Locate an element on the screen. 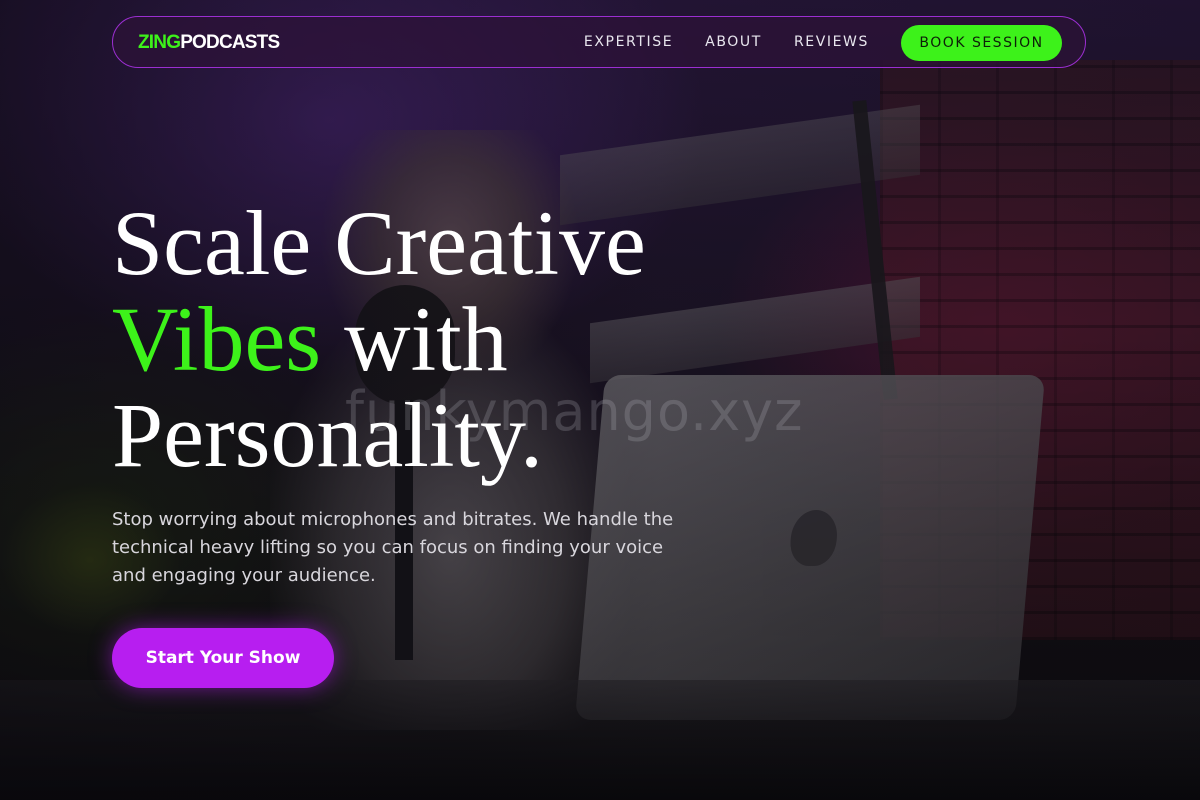  headline-line-1: Scale Creative is located at coordinates (379, 243).